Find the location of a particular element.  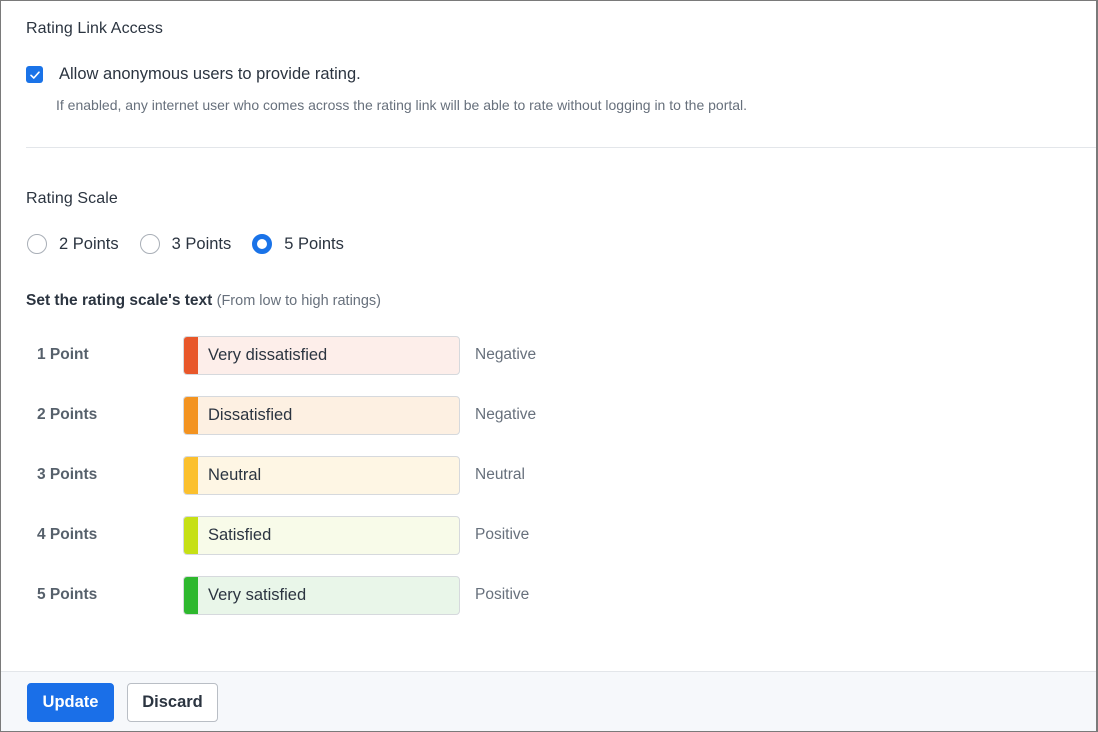

anonymous-rating-option: Allow anonymous users to provide rating. is located at coordinates (193, 74).